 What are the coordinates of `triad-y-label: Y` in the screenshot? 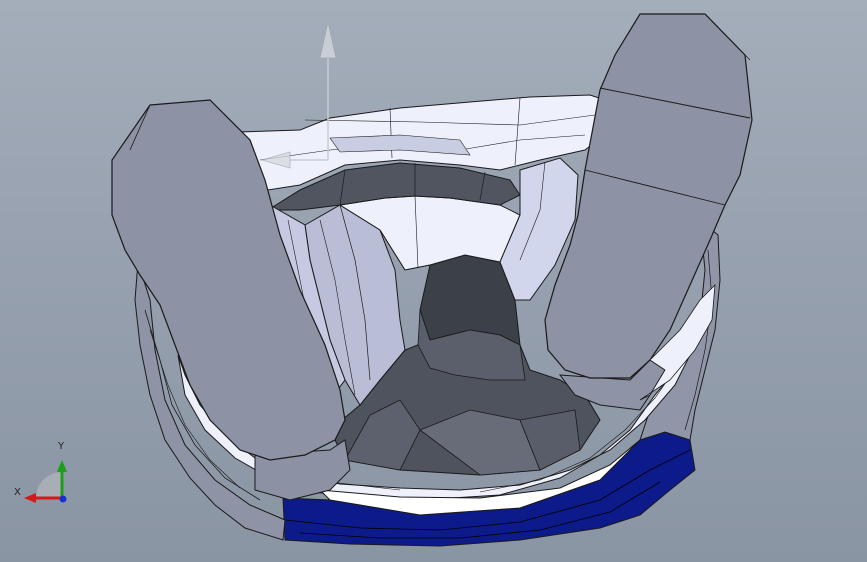 It's located at (61, 446).